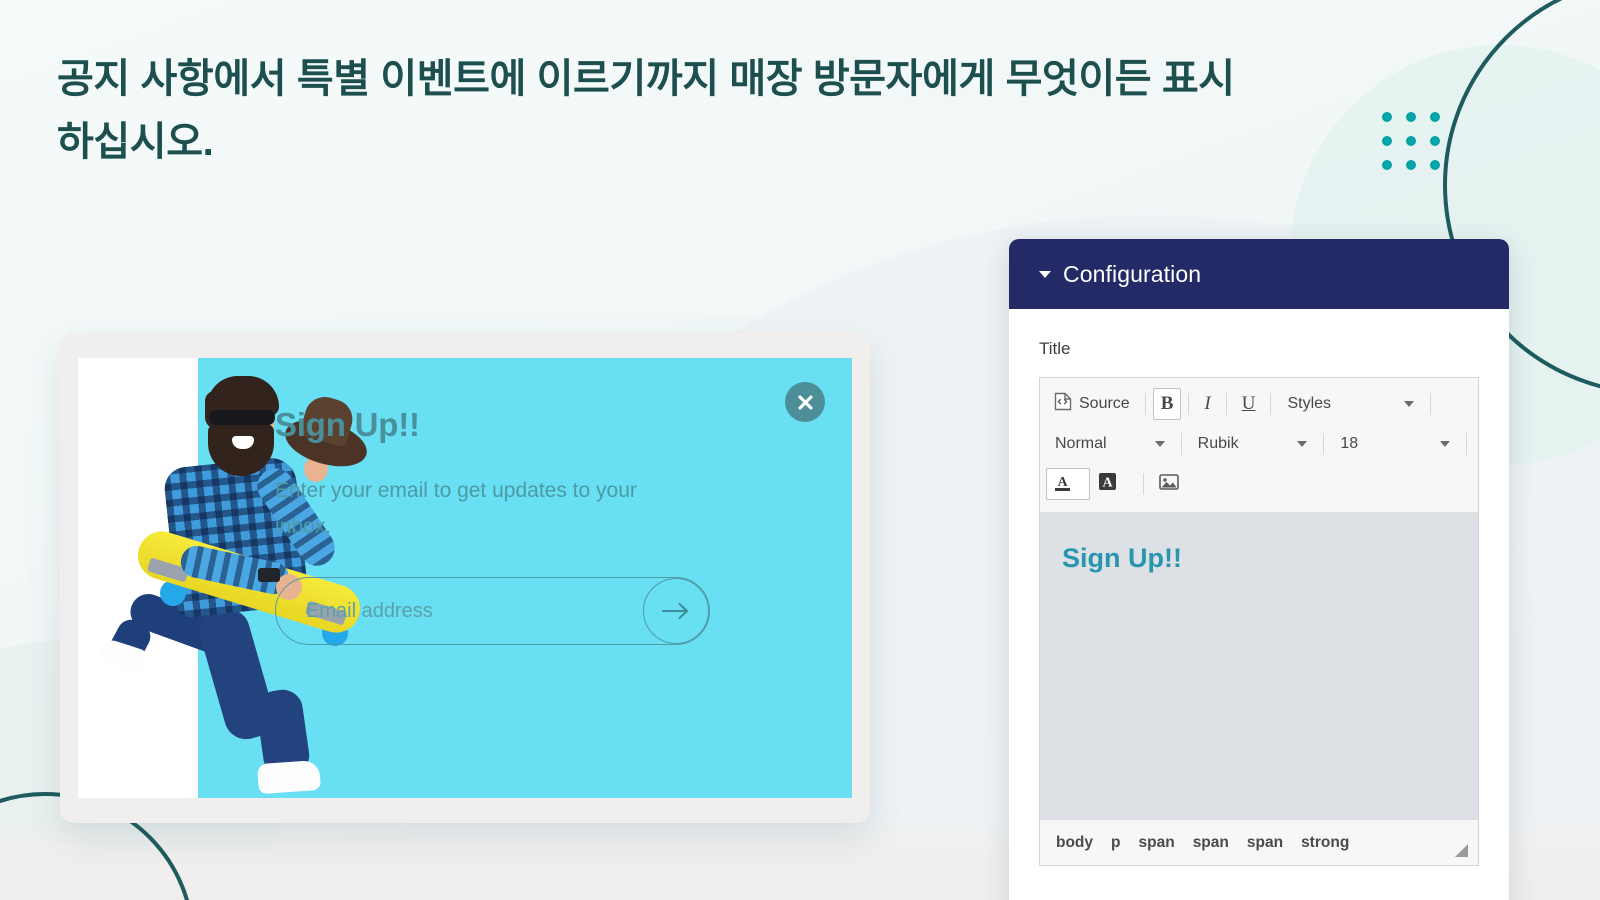 This screenshot has width=1600, height=900. What do you see at coordinates (347, 424) in the screenshot?
I see `popup-title: Sign Up!!` at bounding box center [347, 424].